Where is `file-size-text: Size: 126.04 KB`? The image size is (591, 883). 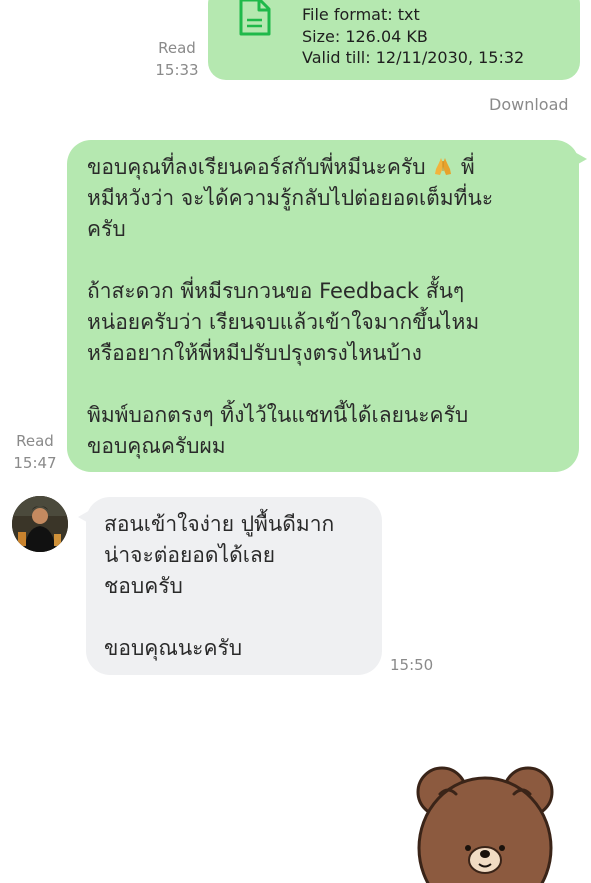 file-size-text: Size: 126.04 KB is located at coordinates (365, 36).